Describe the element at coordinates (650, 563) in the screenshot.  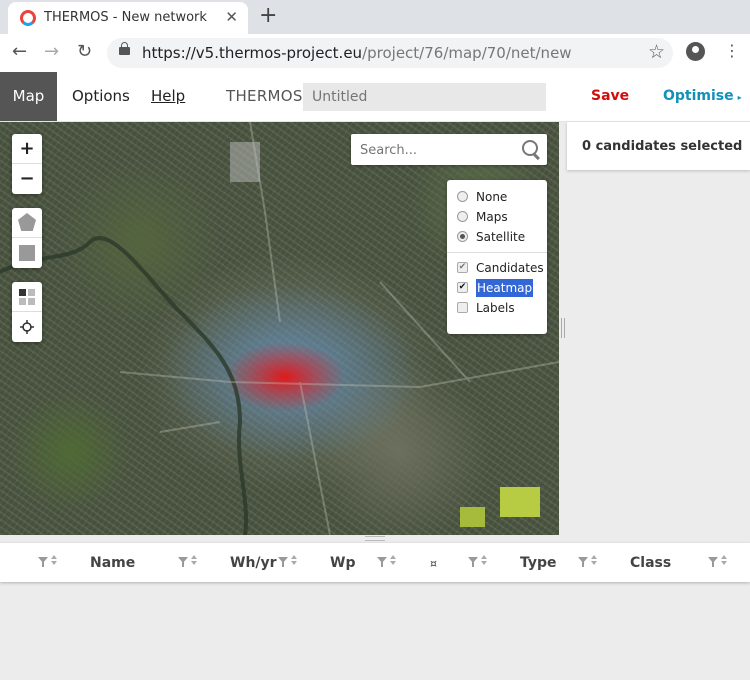
I see `column-header-class: Class` at that location.